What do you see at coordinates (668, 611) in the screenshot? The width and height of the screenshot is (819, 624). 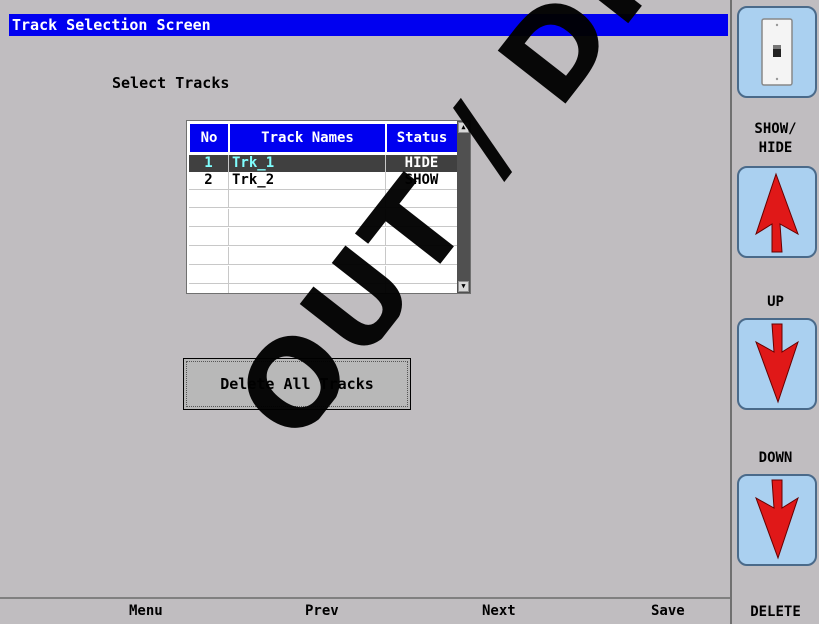 I see `save-button: Save` at bounding box center [668, 611].